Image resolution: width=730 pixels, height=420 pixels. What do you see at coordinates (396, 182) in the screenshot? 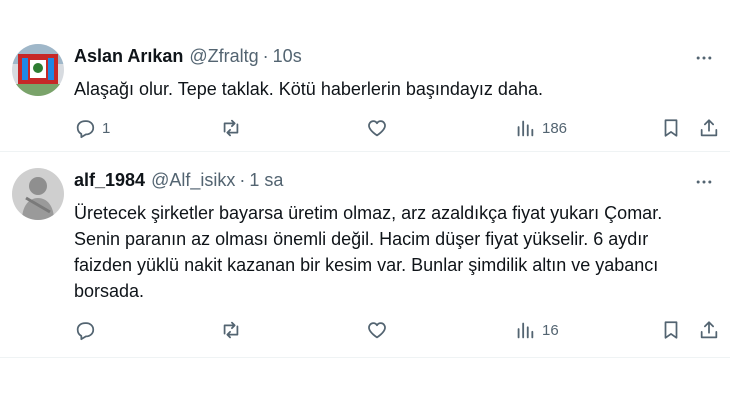
I see `tweet-header: alf_1984 @Alf_isikx · 1 sa` at bounding box center [396, 182].